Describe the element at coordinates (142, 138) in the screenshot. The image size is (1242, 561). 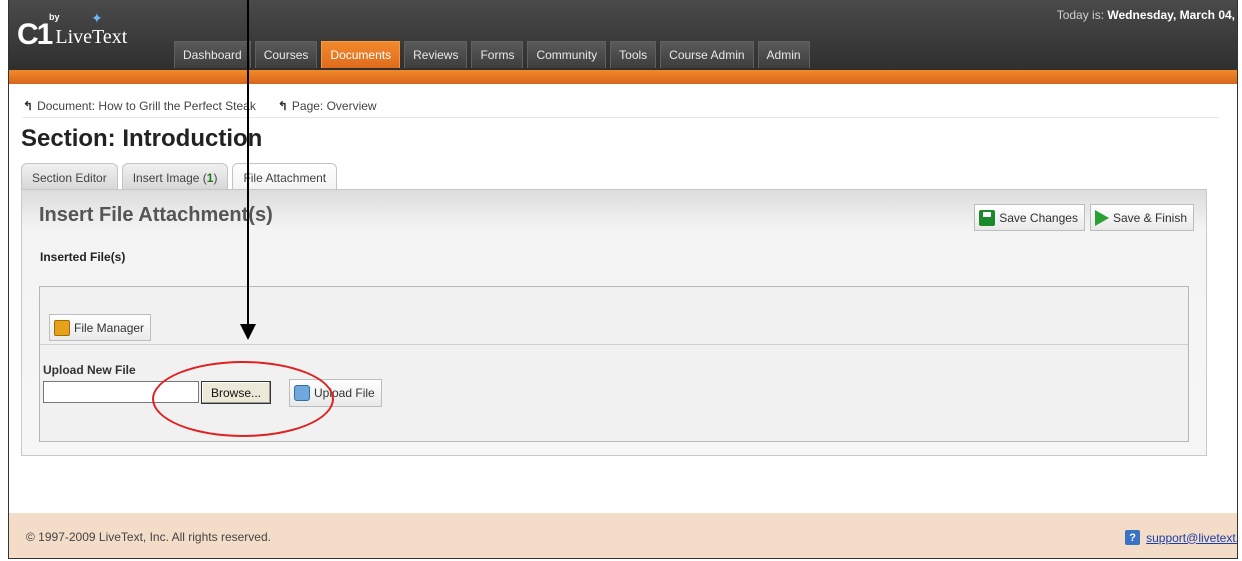
I see `page-title: Section: Introduction` at that location.